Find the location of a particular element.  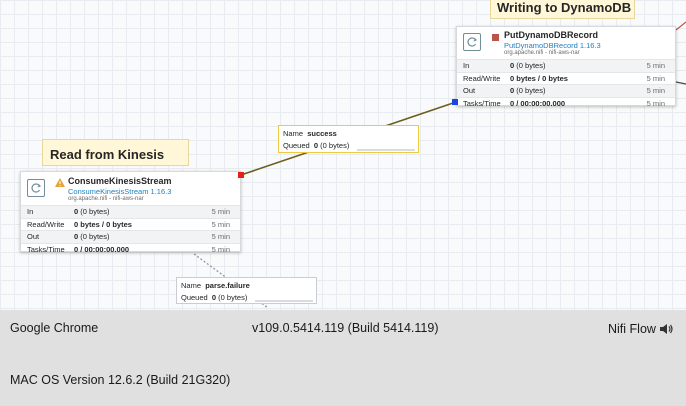

connection-label-parse-failure: Name parse.failure Queued 0 (0 bytes) is located at coordinates (246, 290).